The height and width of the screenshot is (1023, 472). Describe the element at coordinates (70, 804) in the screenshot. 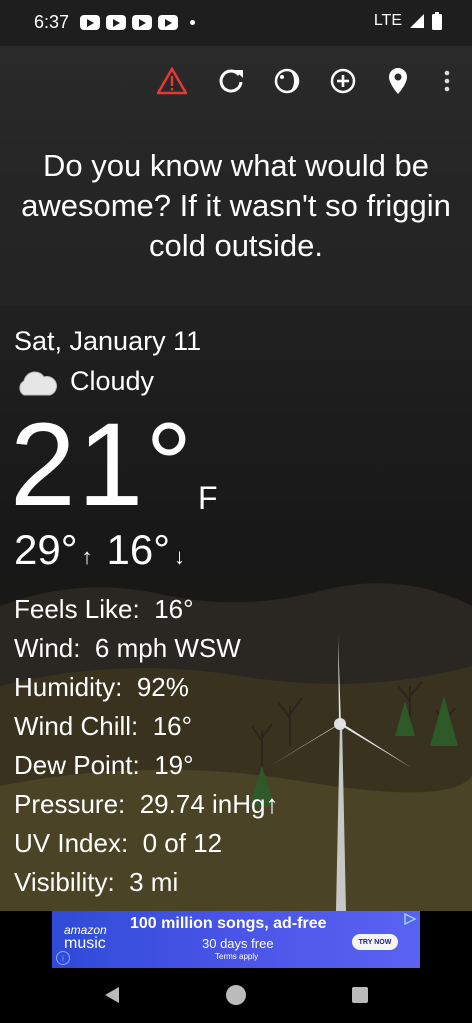

I see `detail-label: Pressure:` at that location.